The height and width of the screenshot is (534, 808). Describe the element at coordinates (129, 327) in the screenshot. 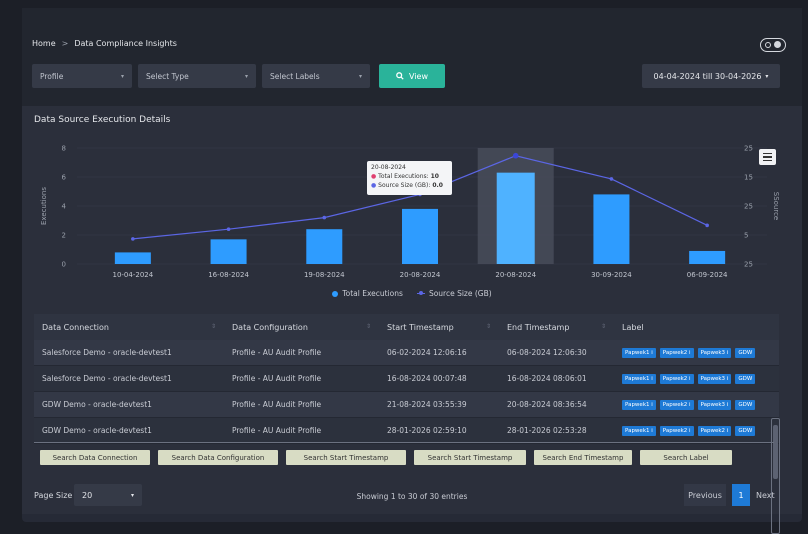

I see `header-data-connection: Data Connection ⇕` at that location.